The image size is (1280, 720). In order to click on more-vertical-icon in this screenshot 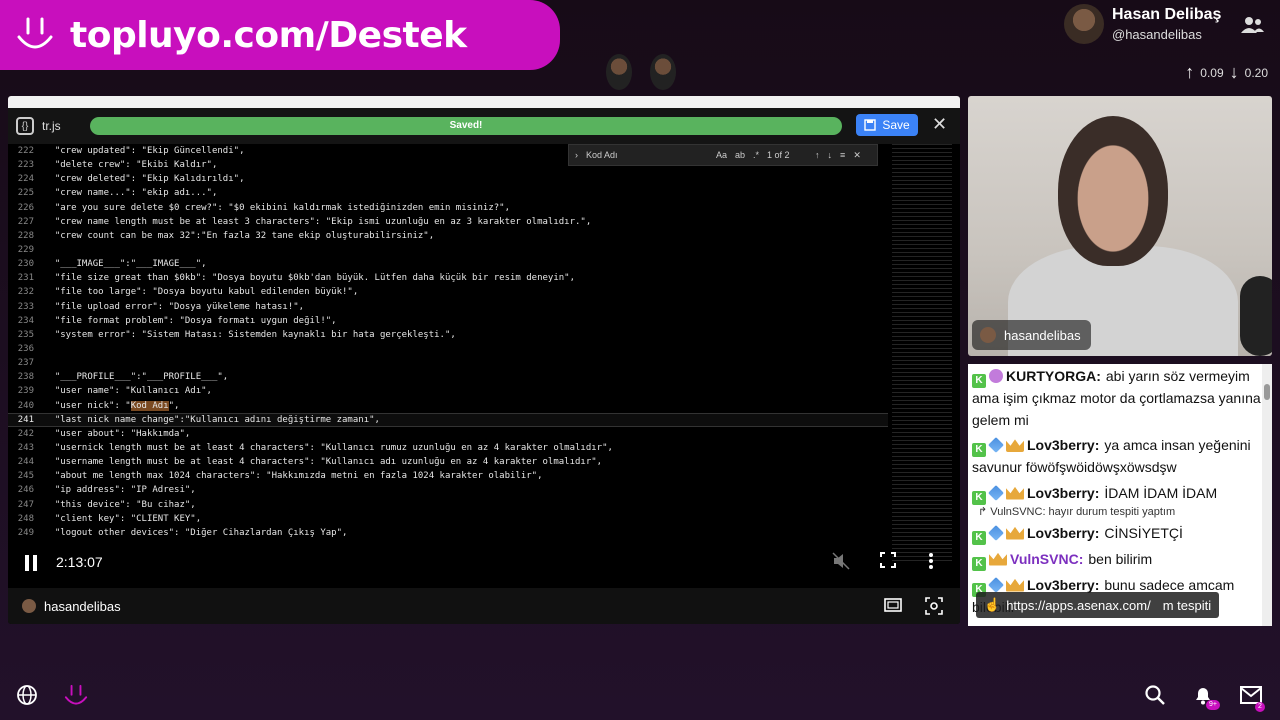, I will do `click(931, 561)`.